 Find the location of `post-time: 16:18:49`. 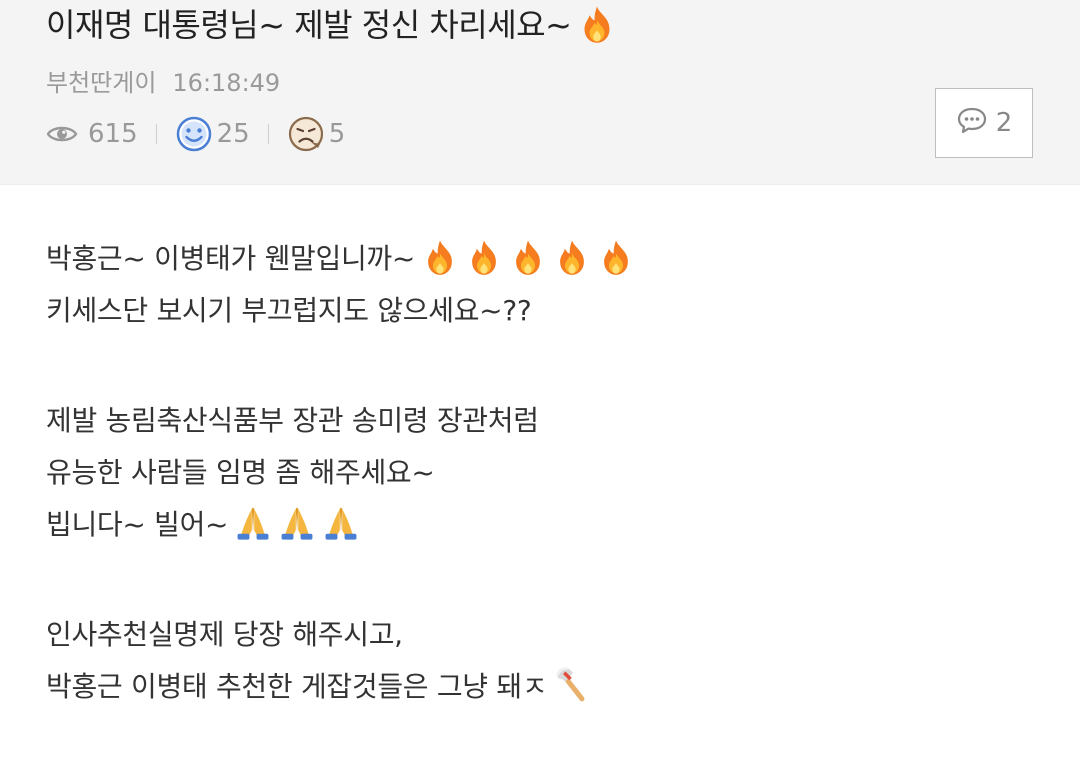

post-time: 16:18:49 is located at coordinates (226, 83).